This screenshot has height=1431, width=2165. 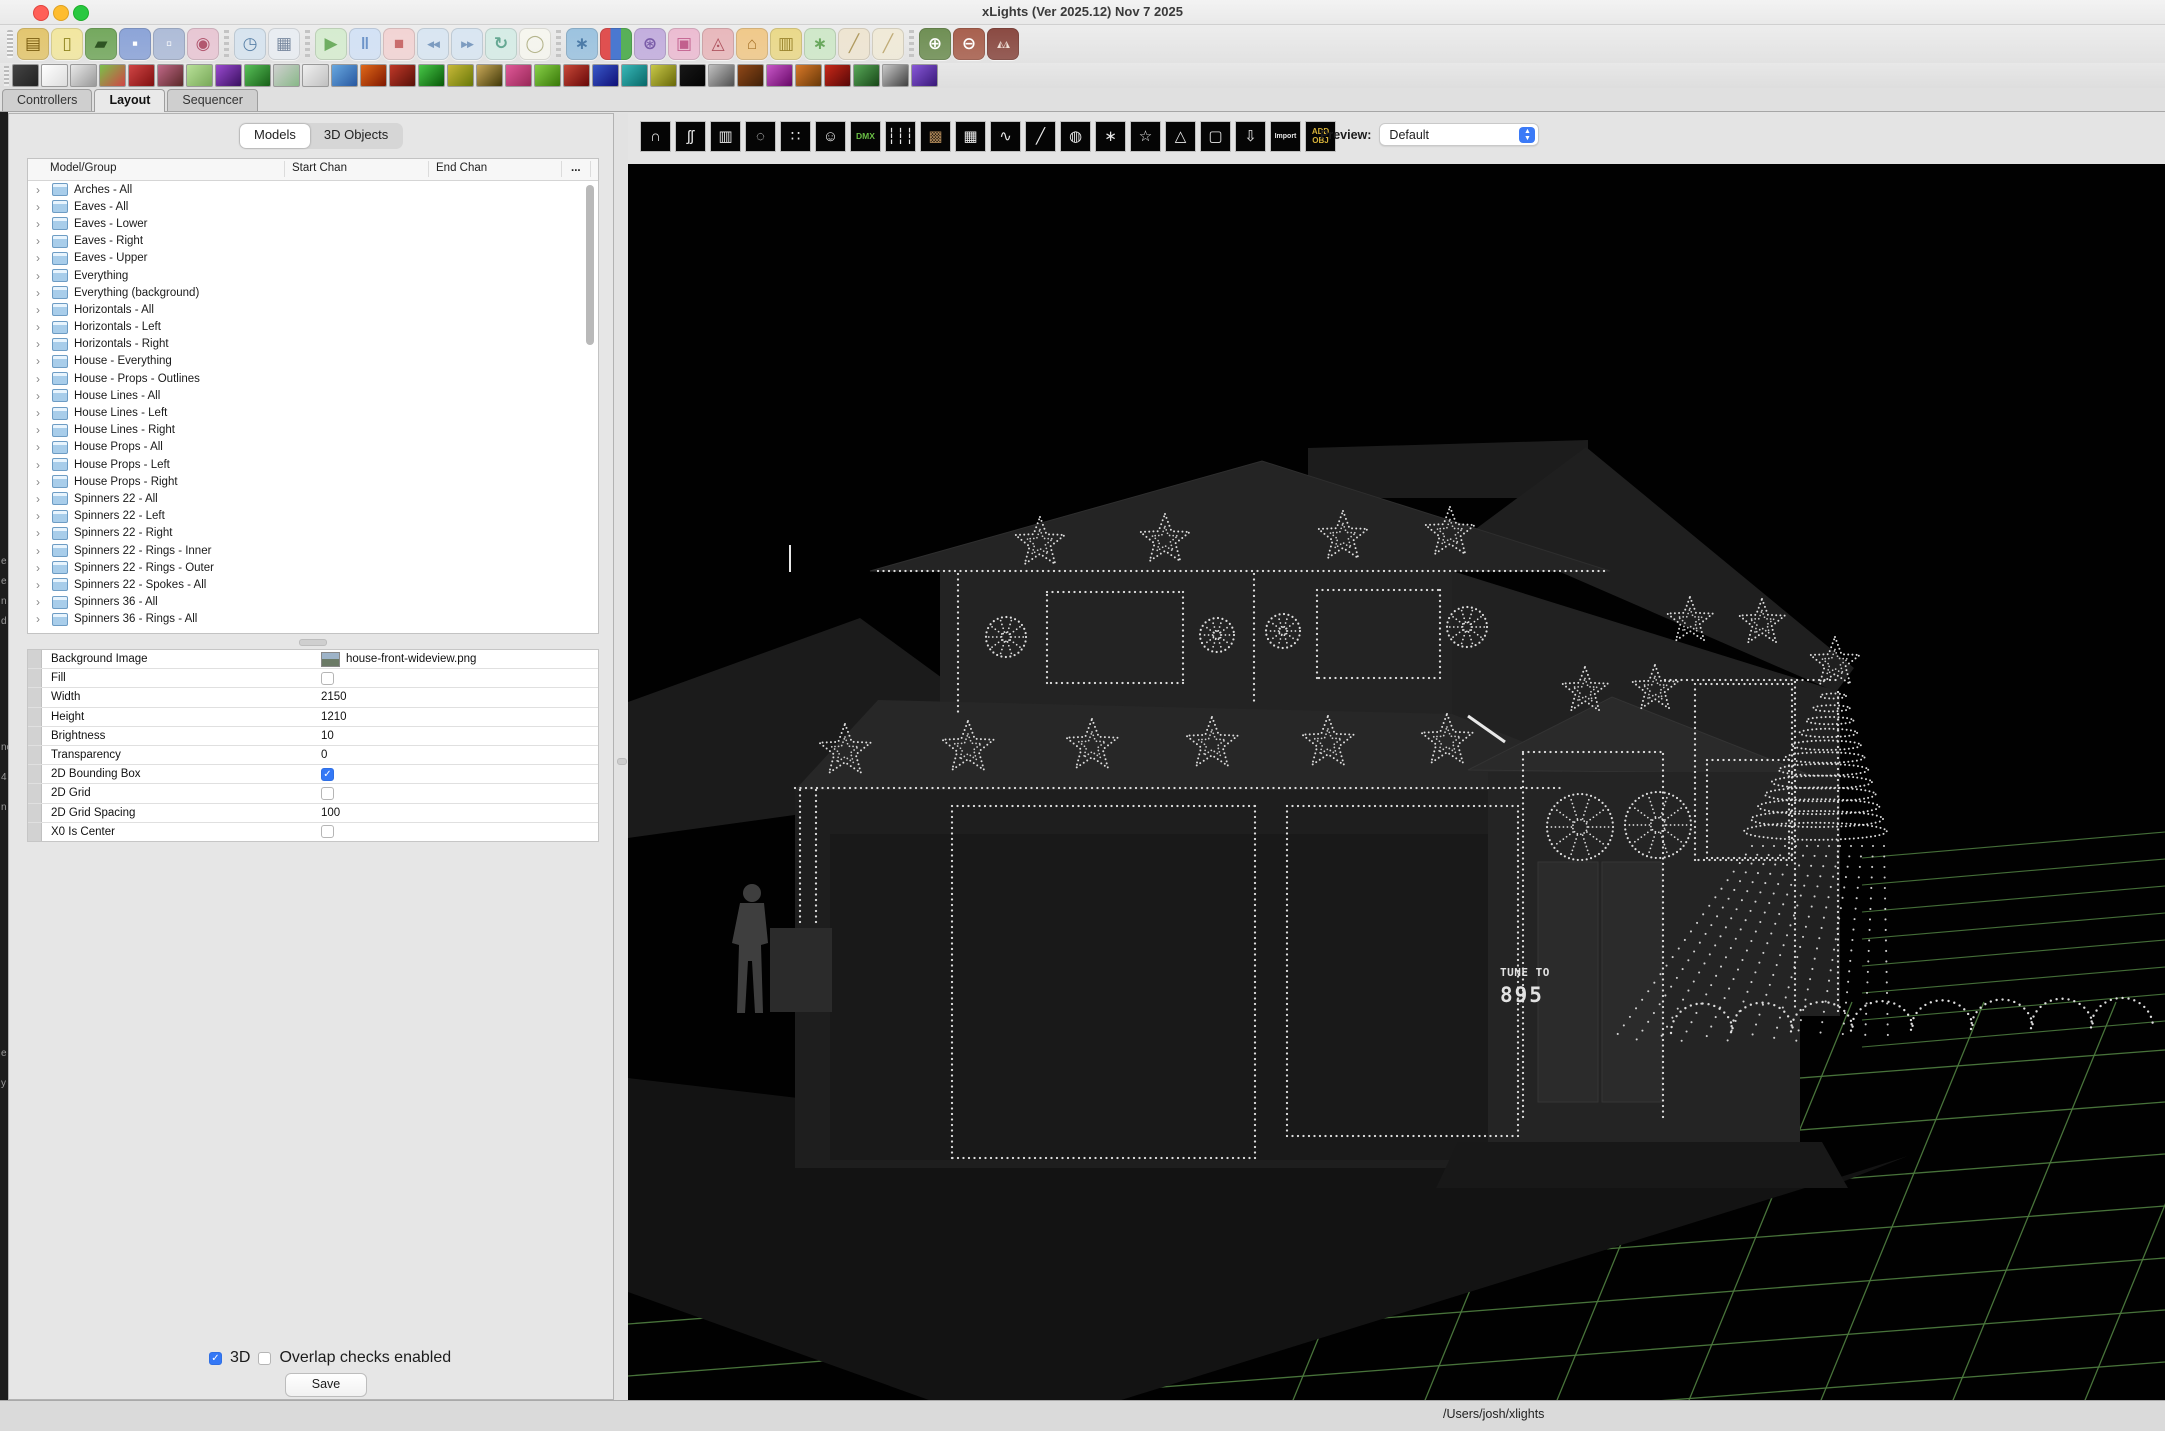 What do you see at coordinates (433, 44) in the screenshot?
I see `rewind-icon: ◀◀` at bounding box center [433, 44].